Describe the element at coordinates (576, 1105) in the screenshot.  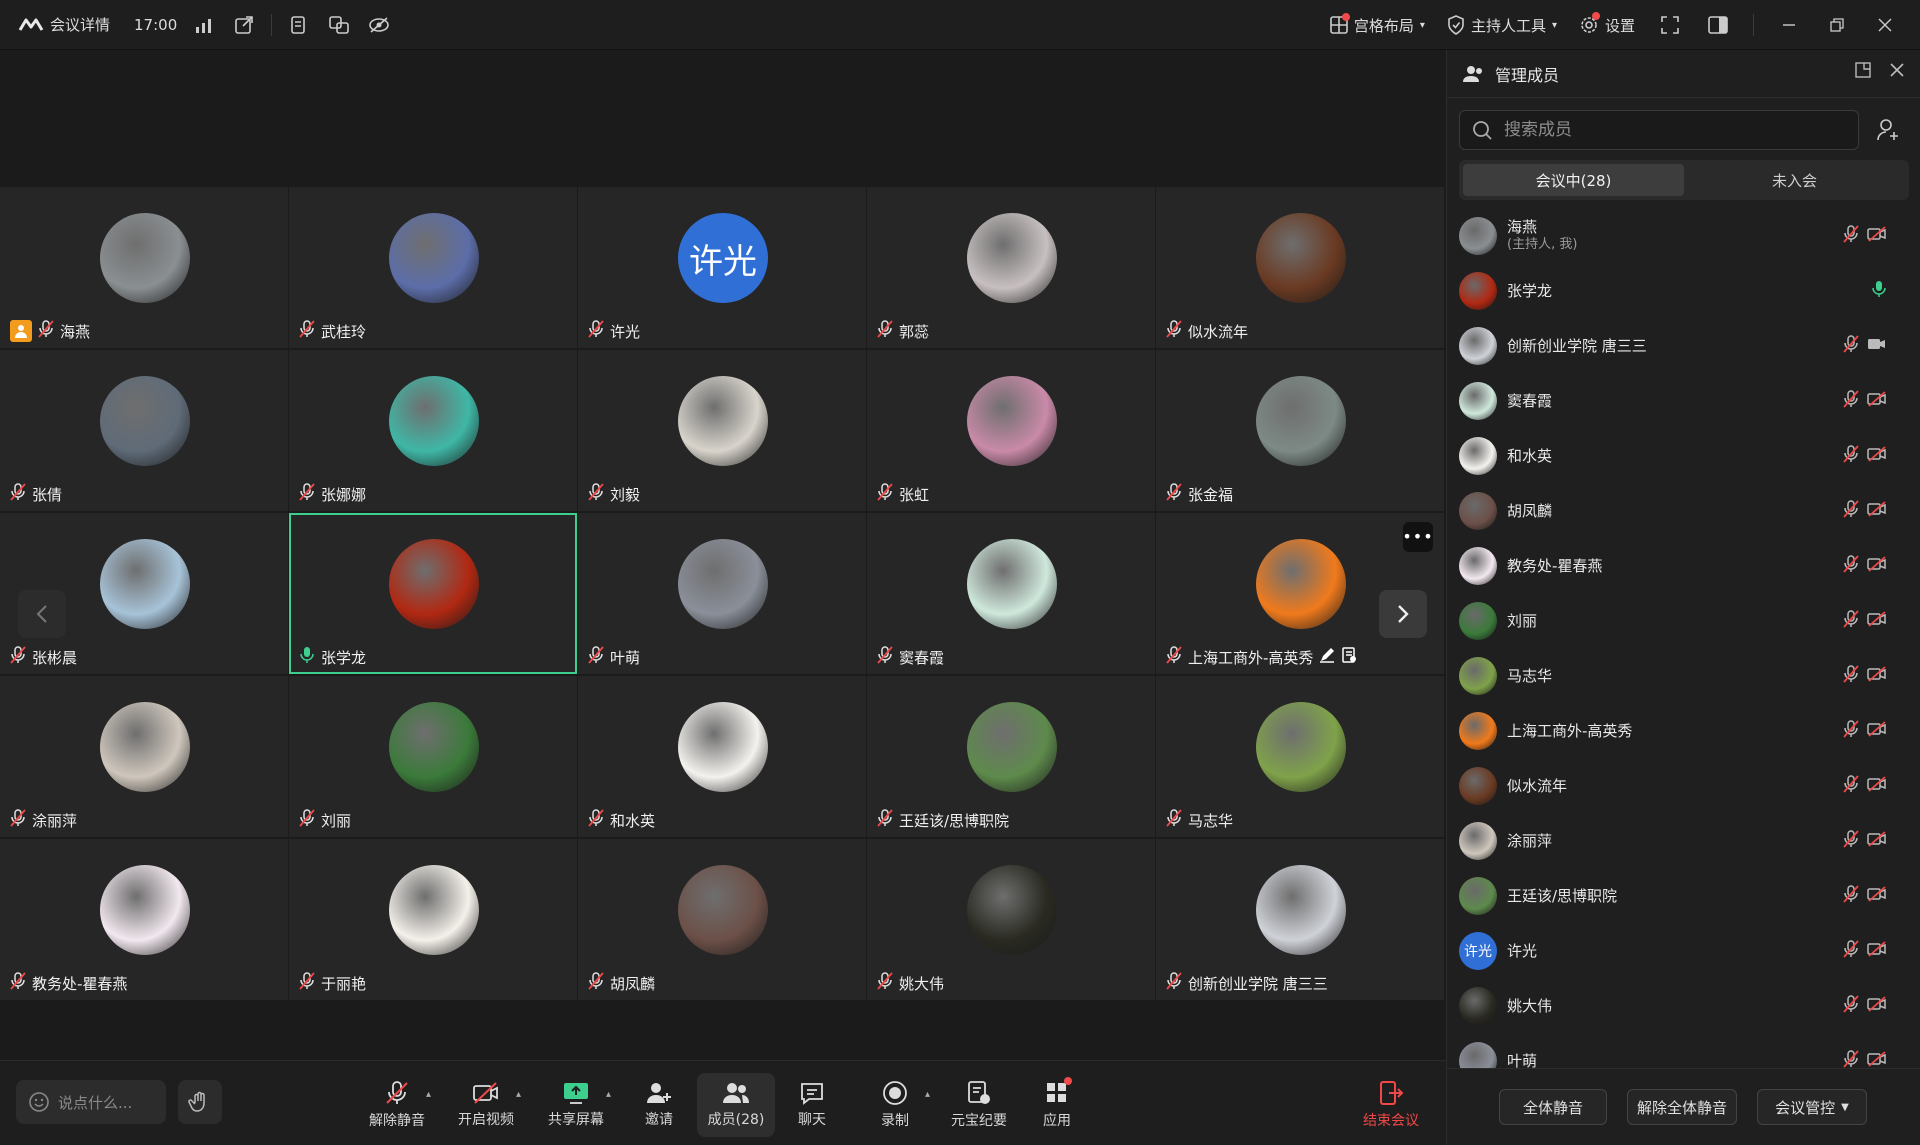
I see `share-screen-button: 共享屏幕` at that location.